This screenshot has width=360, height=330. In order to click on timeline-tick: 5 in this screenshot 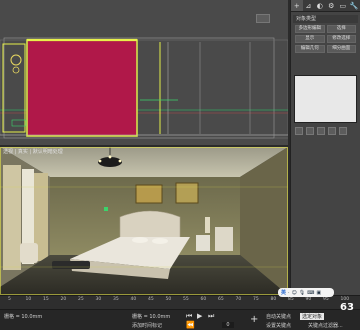, I will do `click(9, 299)`.